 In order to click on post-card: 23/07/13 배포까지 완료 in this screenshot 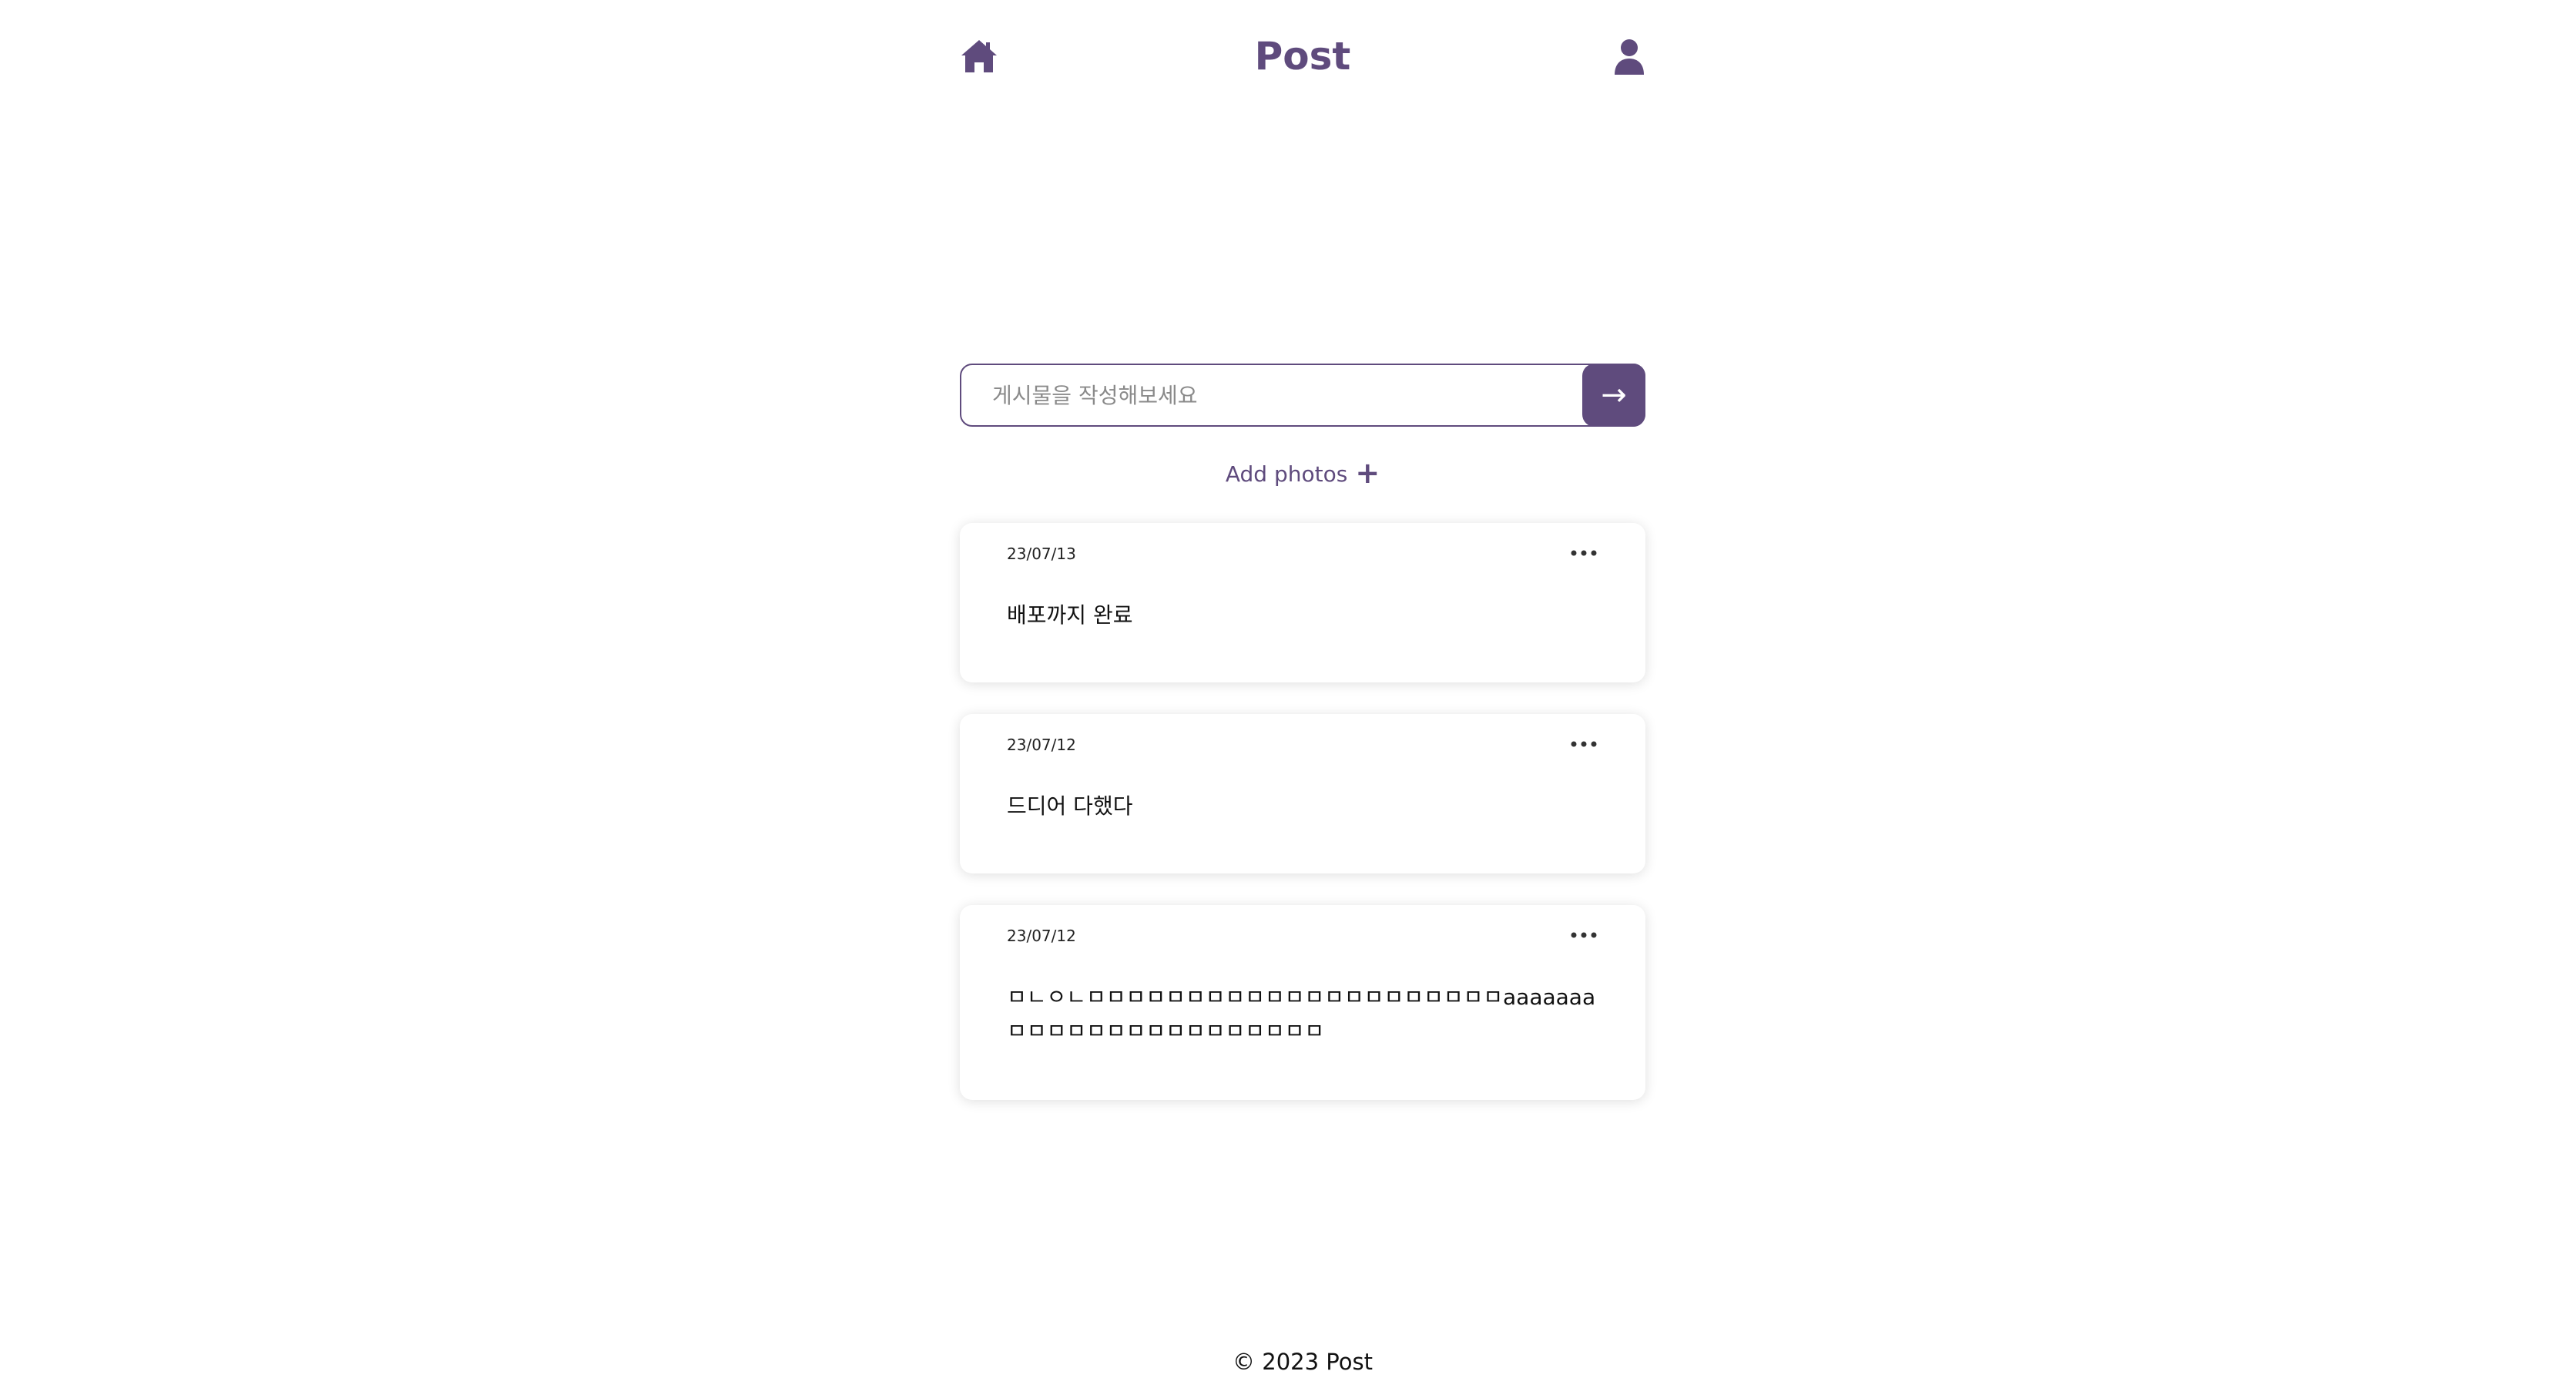, I will do `click(1302, 602)`.